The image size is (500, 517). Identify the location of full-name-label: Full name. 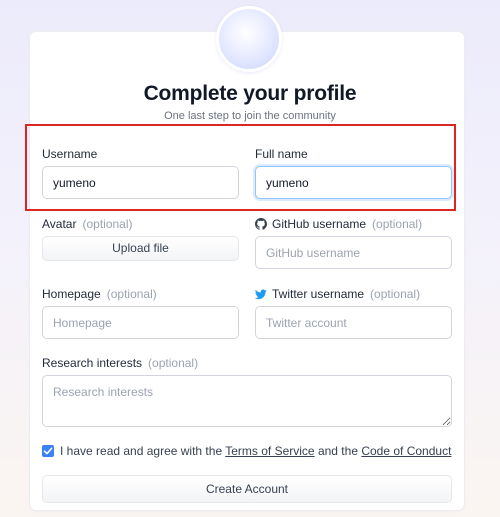
(281, 154).